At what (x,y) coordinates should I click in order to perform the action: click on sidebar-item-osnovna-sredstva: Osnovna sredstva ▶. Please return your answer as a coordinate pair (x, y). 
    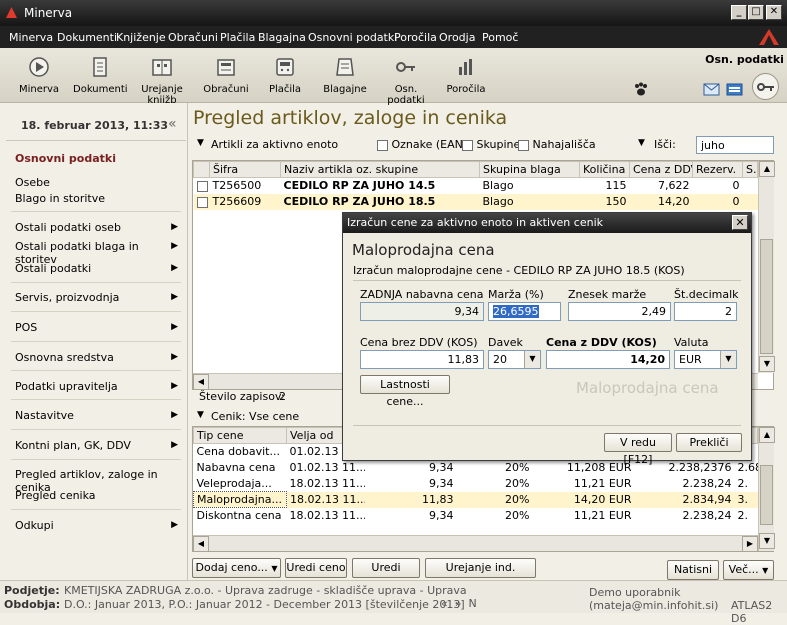
    Looking at the image, I should click on (97, 357).